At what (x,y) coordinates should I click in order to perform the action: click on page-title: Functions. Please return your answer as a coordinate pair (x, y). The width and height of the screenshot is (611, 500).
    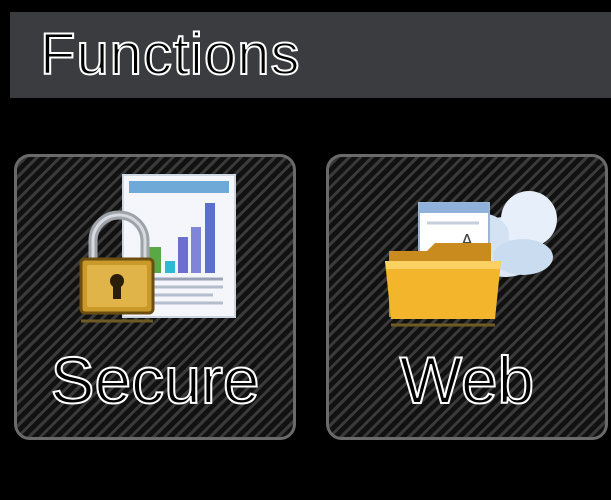
    Looking at the image, I should click on (170, 54).